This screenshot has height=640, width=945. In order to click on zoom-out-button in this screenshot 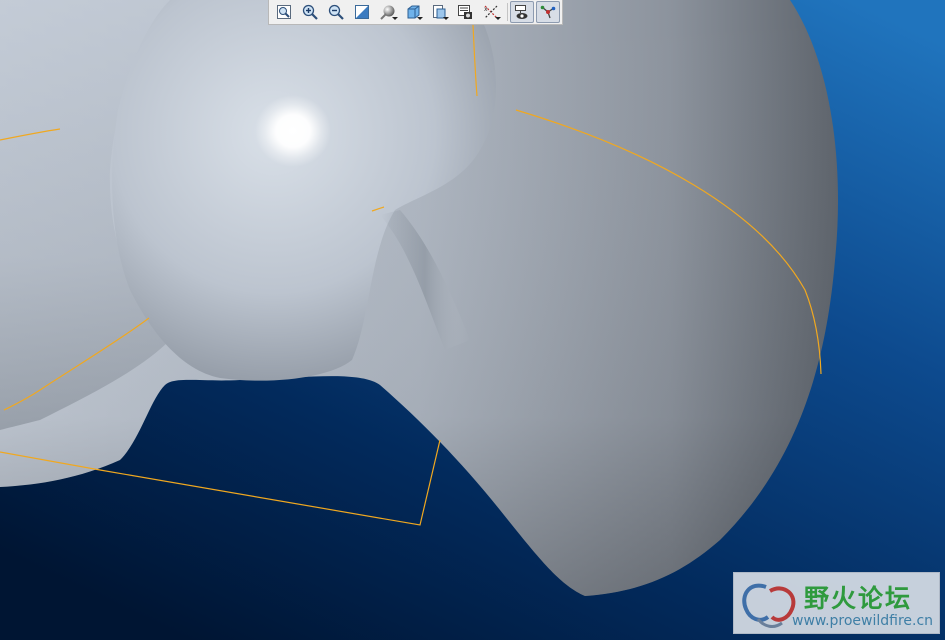, I will do `click(336, 12)`.